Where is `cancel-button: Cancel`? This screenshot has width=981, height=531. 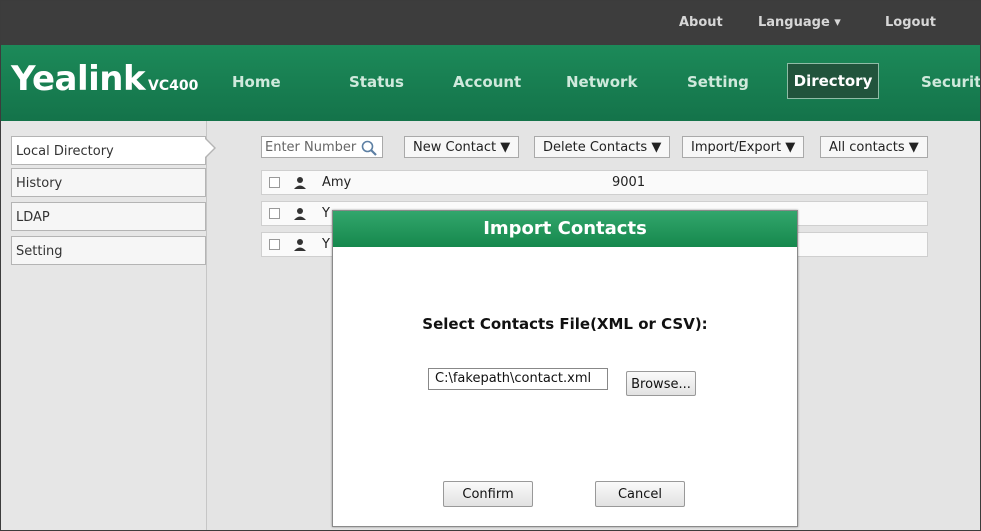 cancel-button: Cancel is located at coordinates (640, 494).